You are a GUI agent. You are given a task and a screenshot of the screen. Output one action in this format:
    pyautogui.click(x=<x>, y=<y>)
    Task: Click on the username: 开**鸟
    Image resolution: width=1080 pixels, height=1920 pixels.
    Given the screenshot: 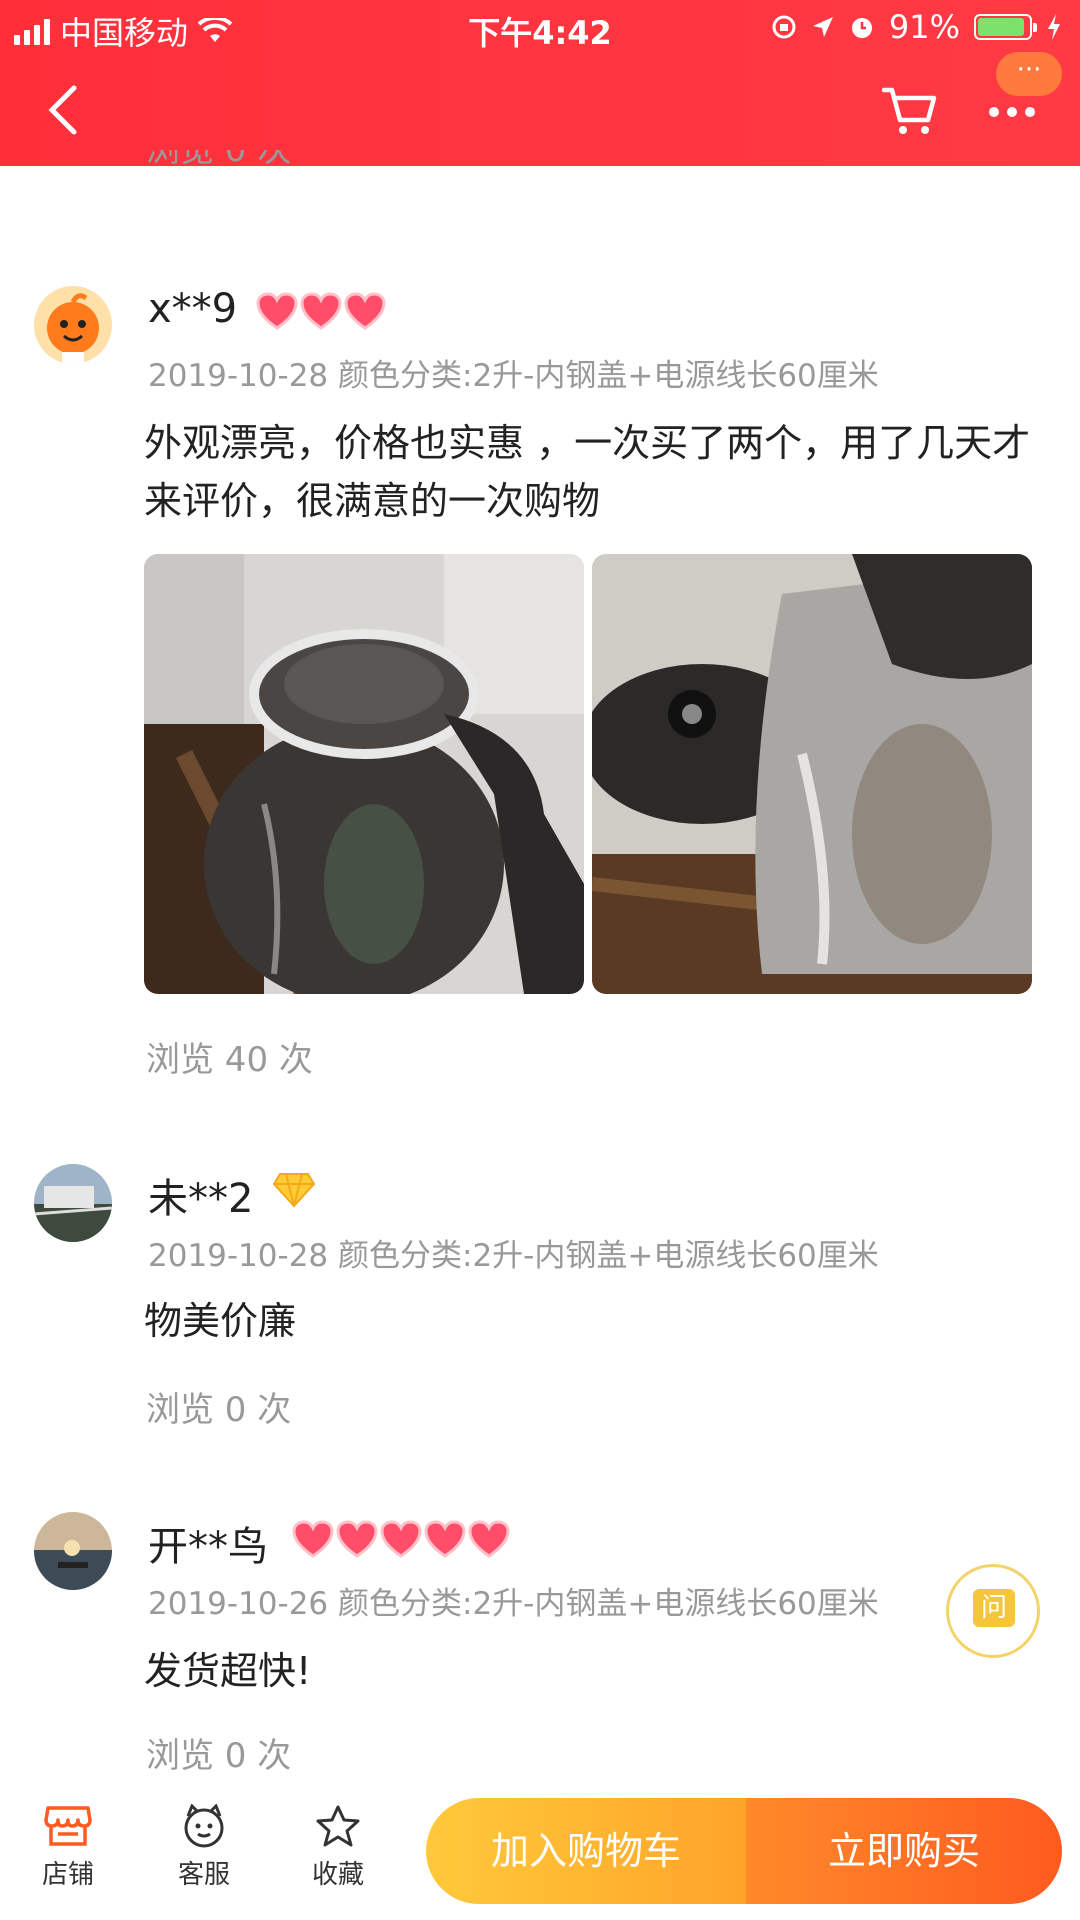 What is the action you would take?
    pyautogui.click(x=208, y=1547)
    